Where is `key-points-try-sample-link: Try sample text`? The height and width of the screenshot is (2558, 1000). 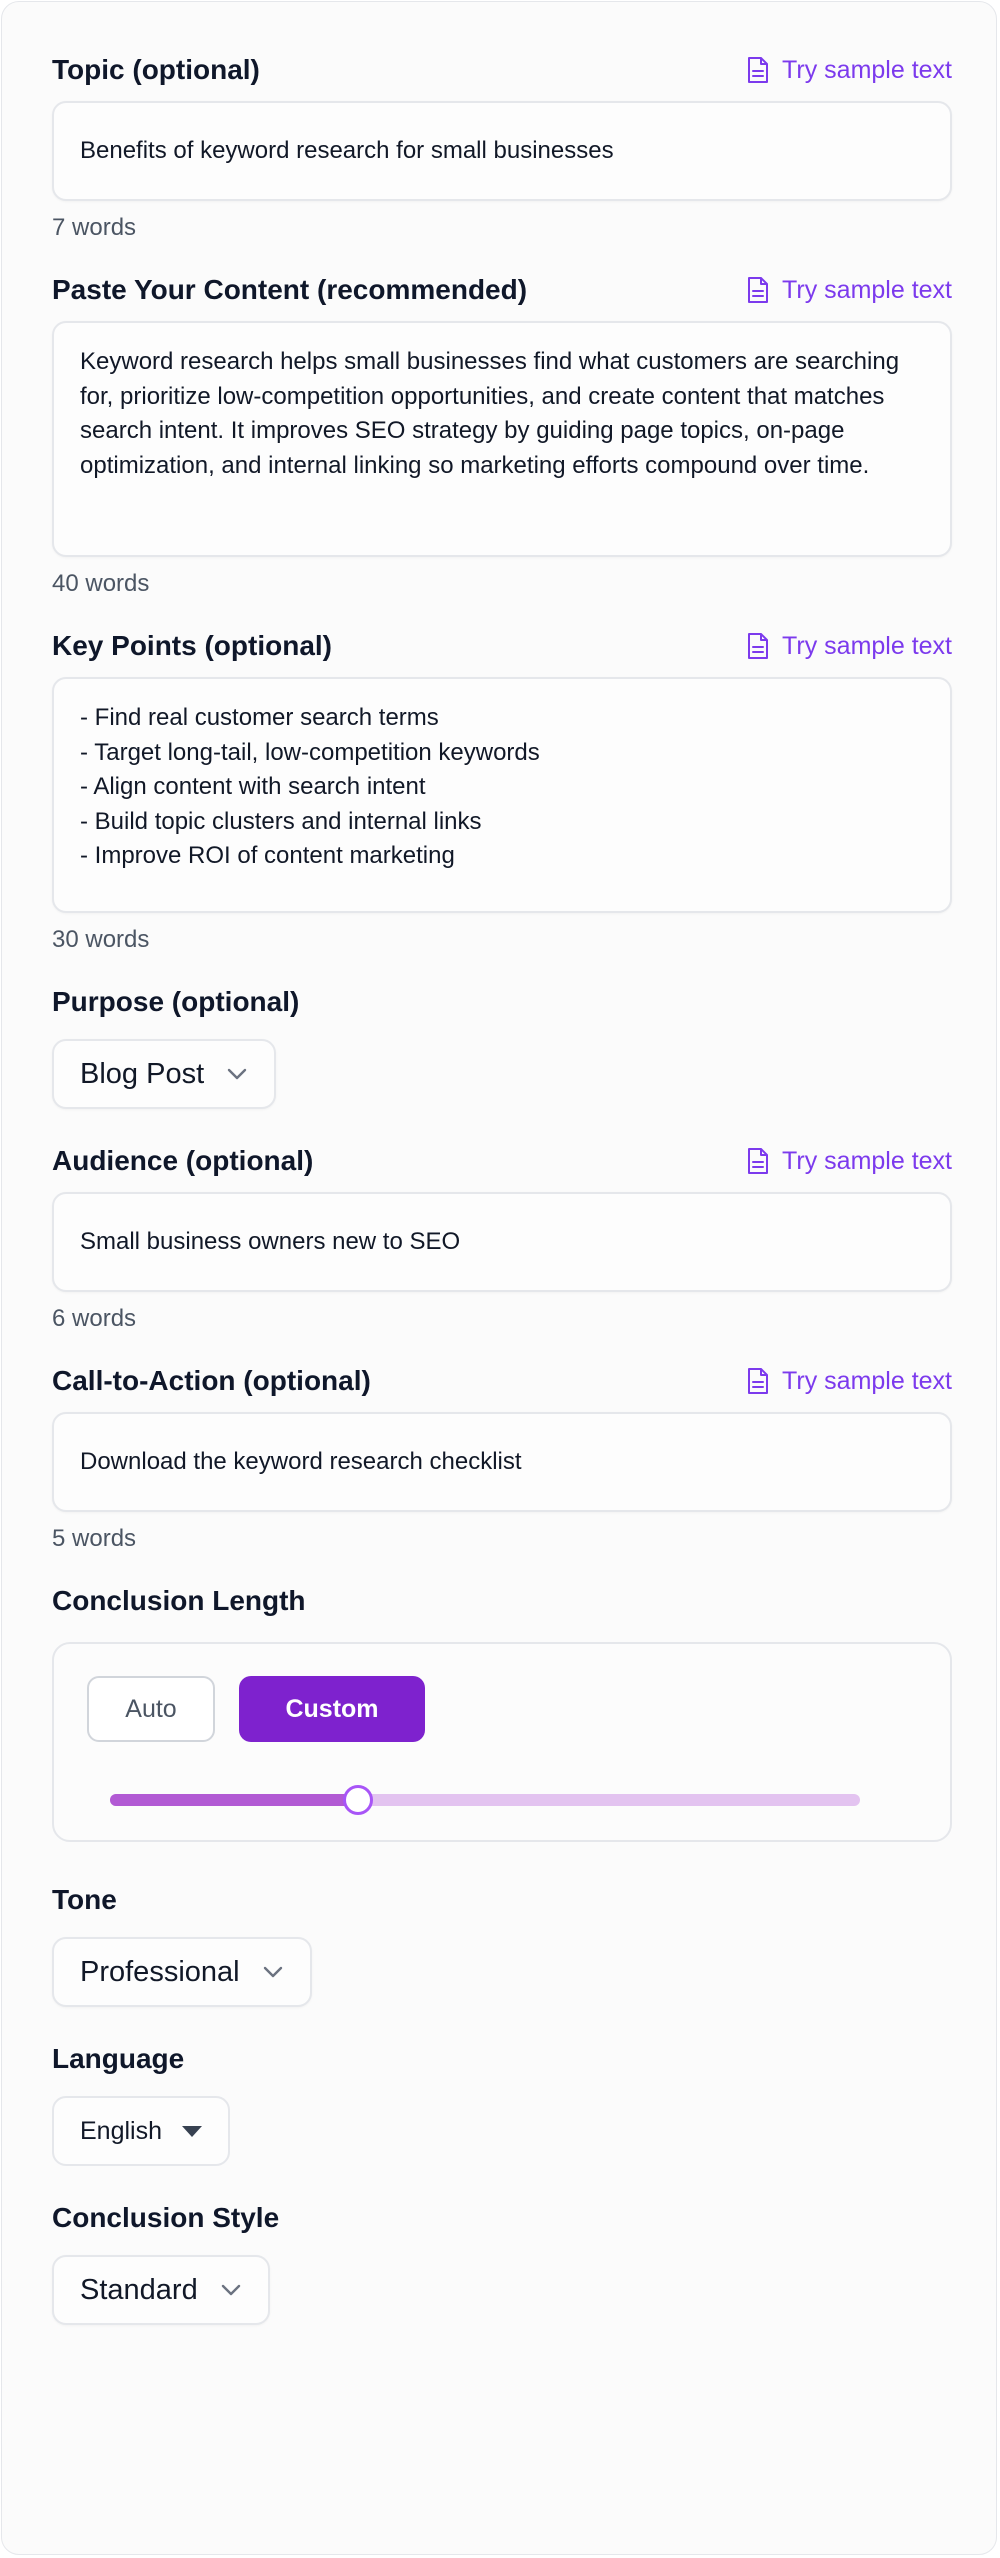 key-points-try-sample-link: Try sample text is located at coordinates (849, 646).